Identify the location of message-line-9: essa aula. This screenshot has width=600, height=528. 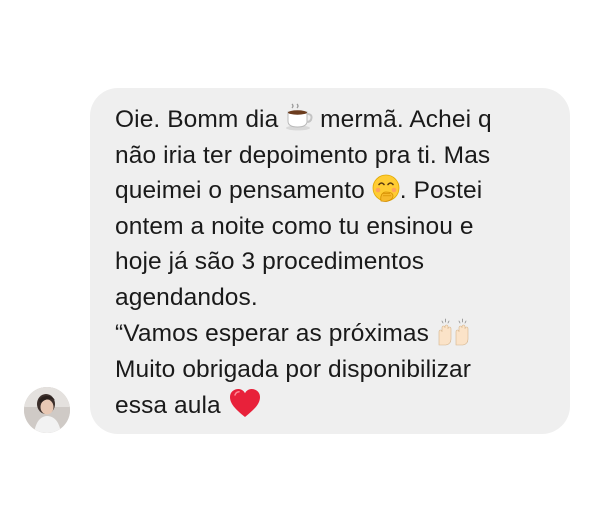
(330, 405).